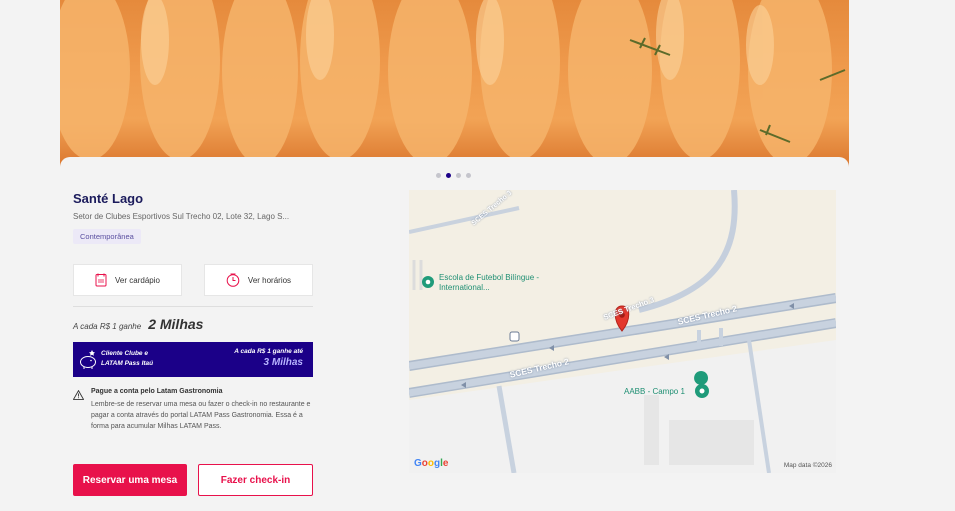 This screenshot has height=511, width=955. Describe the element at coordinates (127, 358) in the screenshot. I see `banner-left-text: Cliente Clube e LATAM Pass Itaú` at that location.